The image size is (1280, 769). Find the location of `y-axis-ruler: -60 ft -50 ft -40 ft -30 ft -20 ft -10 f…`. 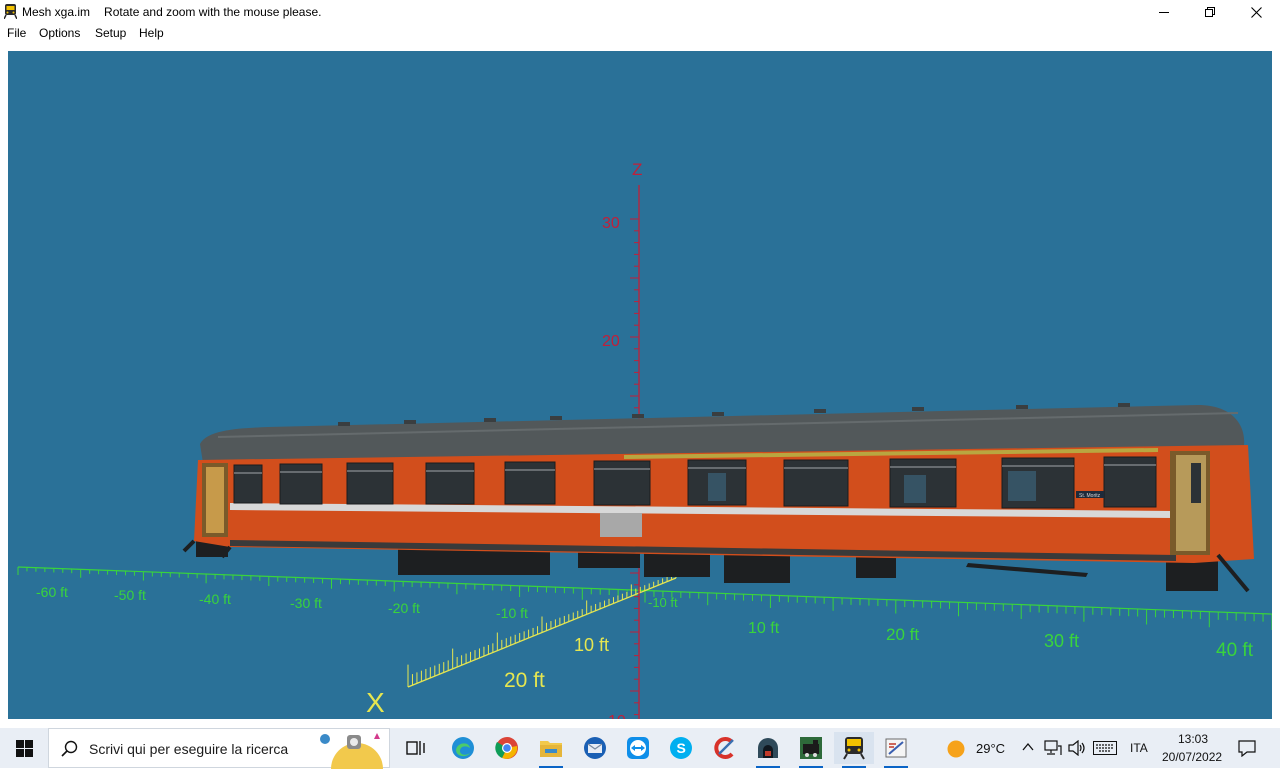

y-axis-ruler: -60 ft -50 ft -40 ft -30 ft -20 ft -10 f… is located at coordinates (644, 613).